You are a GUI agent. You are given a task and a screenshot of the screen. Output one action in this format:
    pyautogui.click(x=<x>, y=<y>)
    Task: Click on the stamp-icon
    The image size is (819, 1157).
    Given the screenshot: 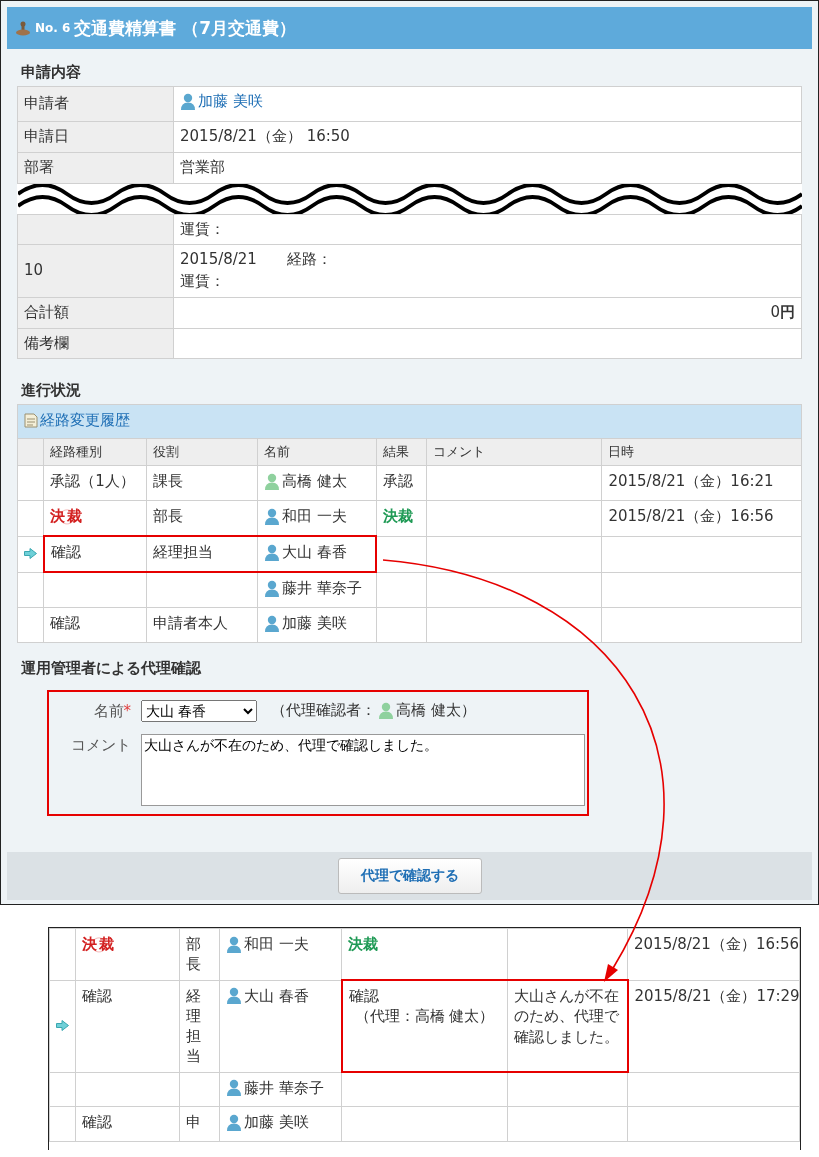 What is the action you would take?
    pyautogui.click(x=23, y=28)
    